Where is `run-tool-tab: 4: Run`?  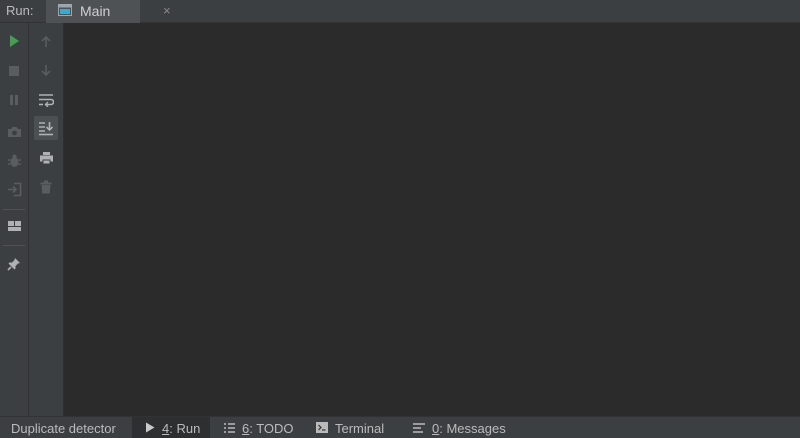 run-tool-tab: 4: Run is located at coordinates (171, 427).